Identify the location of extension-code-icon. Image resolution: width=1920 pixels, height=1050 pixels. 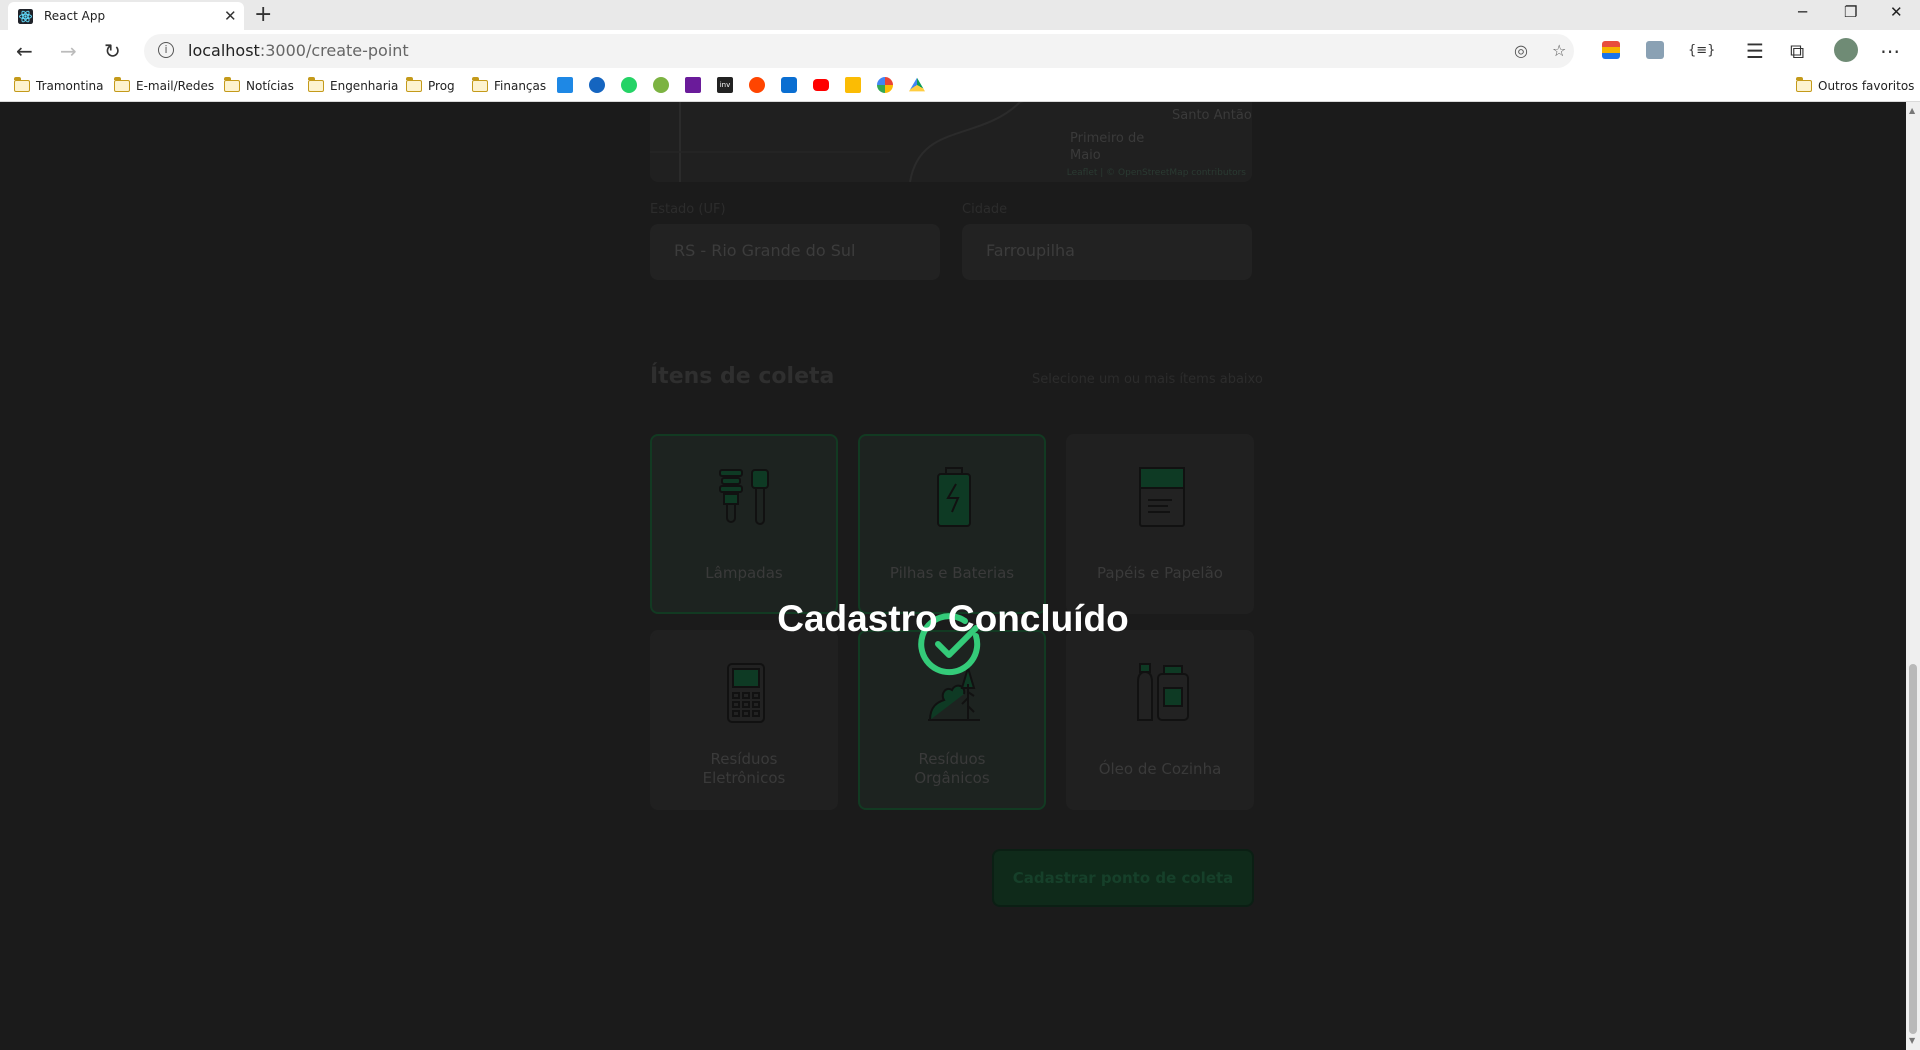
(1655, 50).